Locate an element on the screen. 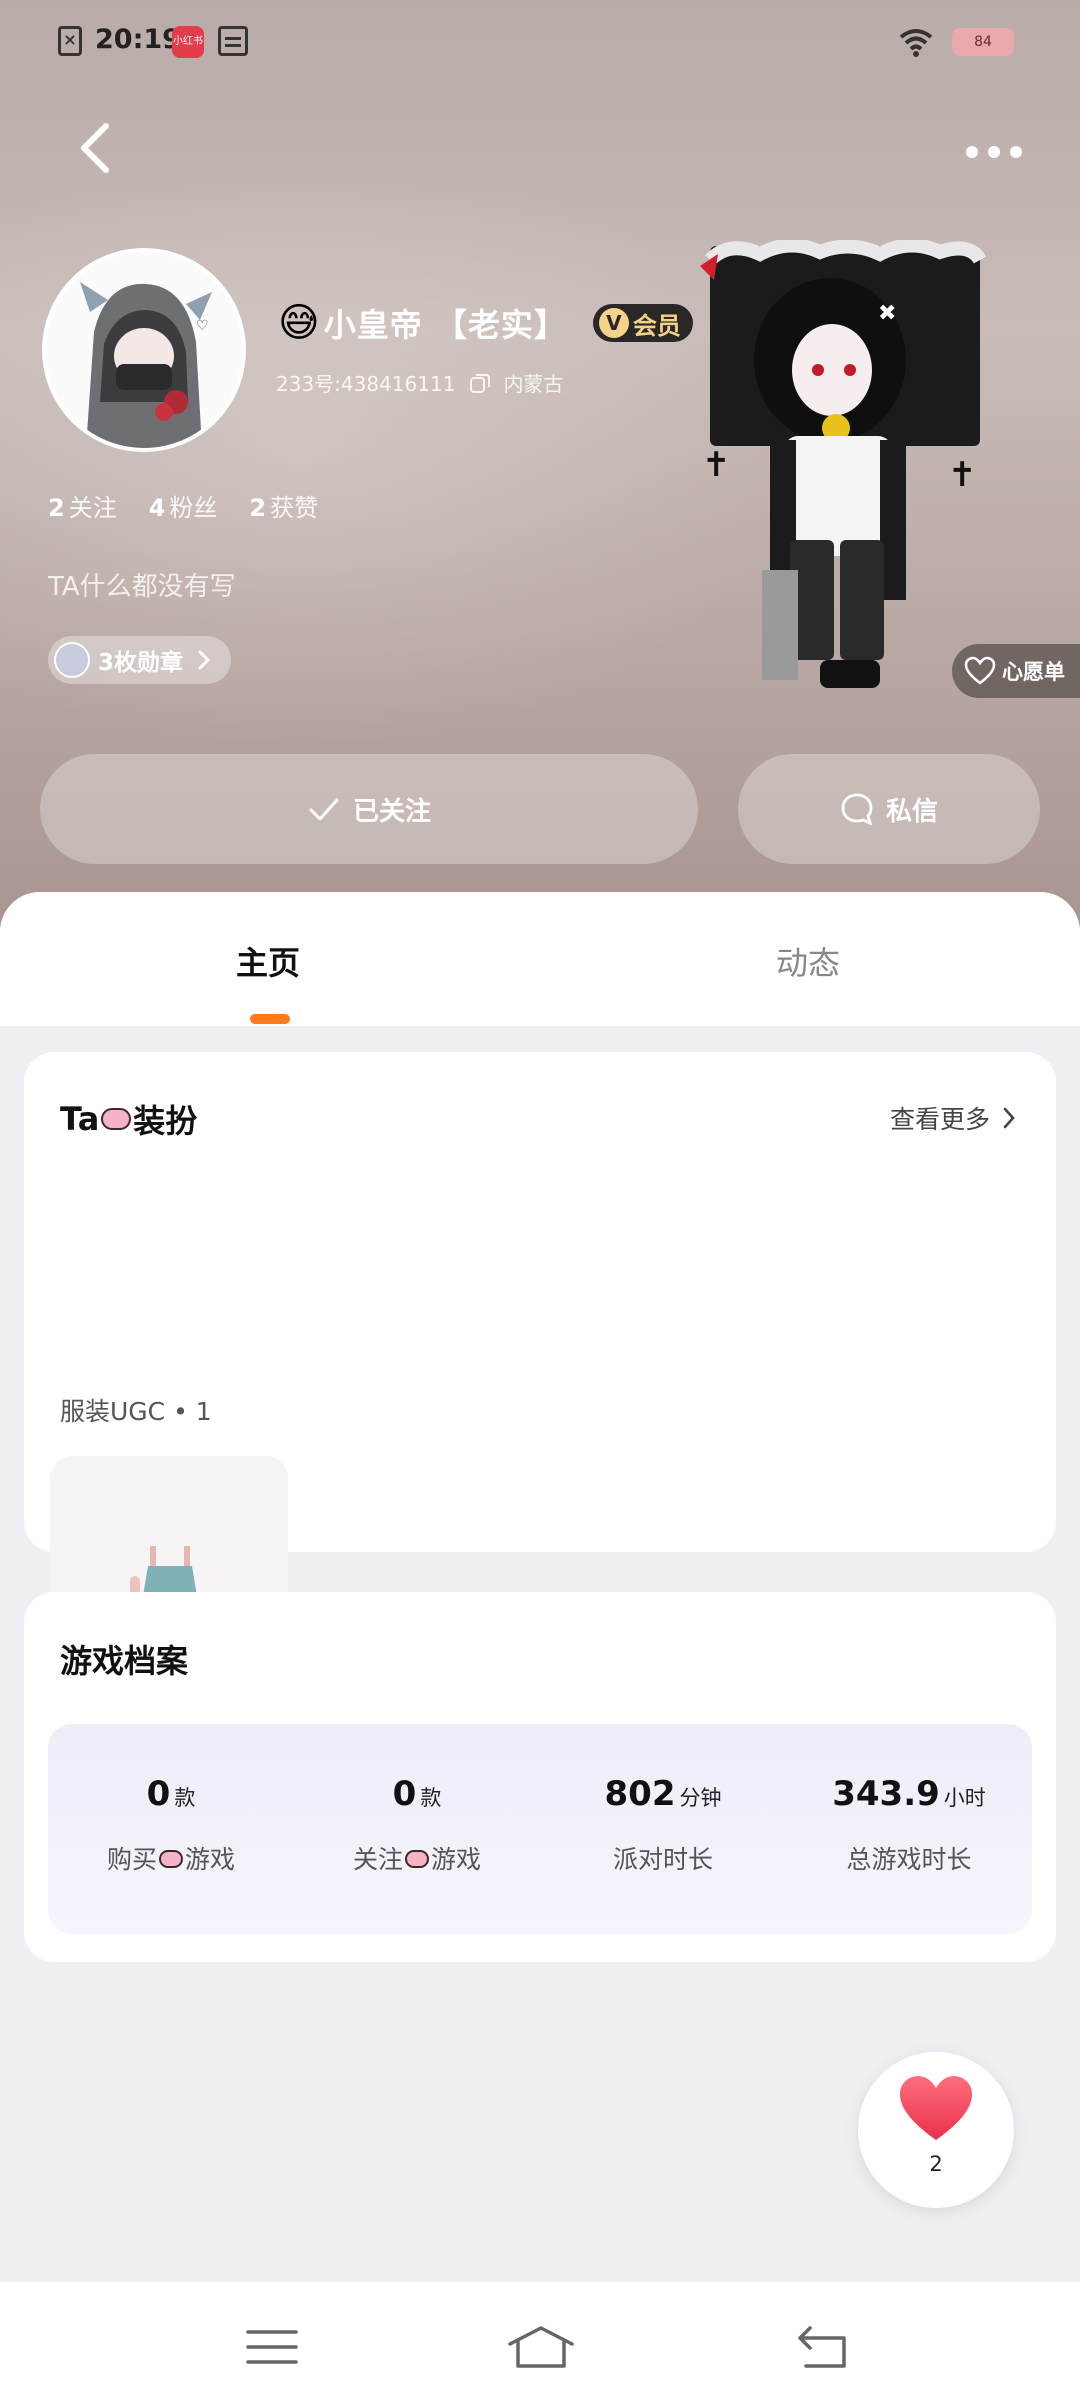 Image resolution: width=1080 pixels, height=2408 pixels. id-row: 233号:438416111 内蒙古 is located at coordinates (419, 382).